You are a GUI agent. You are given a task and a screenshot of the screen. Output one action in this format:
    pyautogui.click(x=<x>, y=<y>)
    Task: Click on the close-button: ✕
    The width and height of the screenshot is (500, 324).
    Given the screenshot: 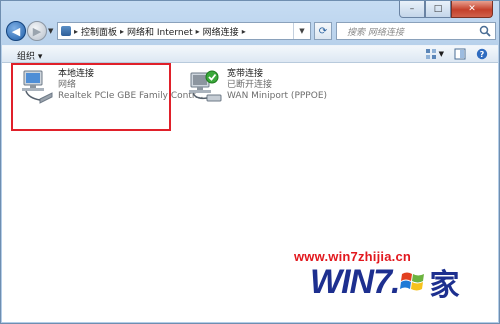 What is the action you would take?
    pyautogui.click(x=472, y=9)
    